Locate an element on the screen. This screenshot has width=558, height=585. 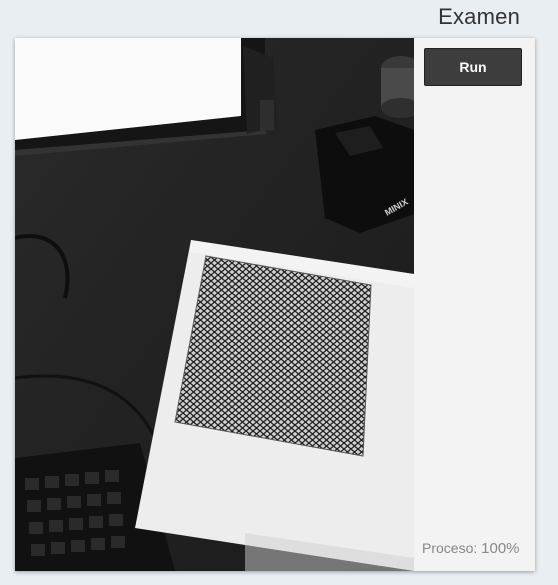
page-title: Examen is located at coordinates (479, 16).